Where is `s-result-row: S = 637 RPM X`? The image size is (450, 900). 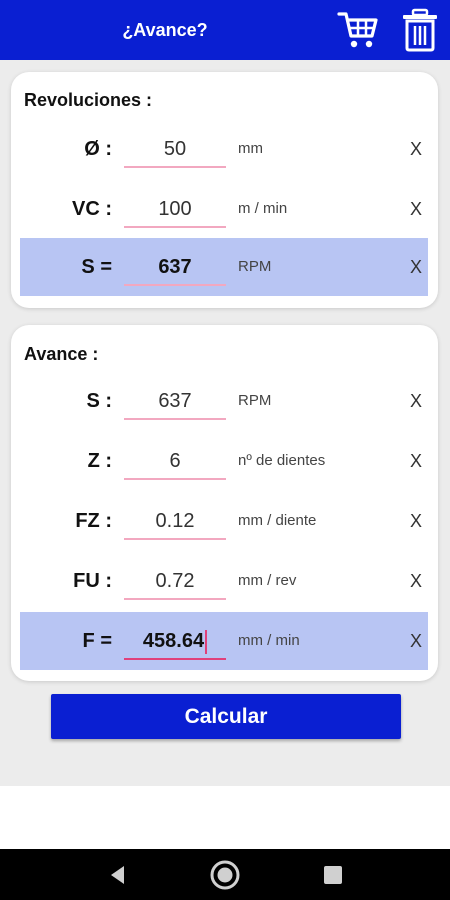 s-result-row: S = 637 RPM X is located at coordinates (224, 267).